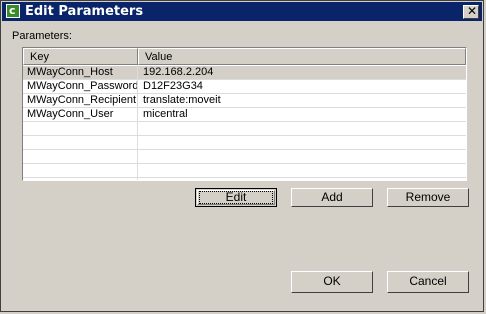 This screenshot has width=486, height=314. I want to click on dialog-title: Edit Parameters, so click(84, 11).